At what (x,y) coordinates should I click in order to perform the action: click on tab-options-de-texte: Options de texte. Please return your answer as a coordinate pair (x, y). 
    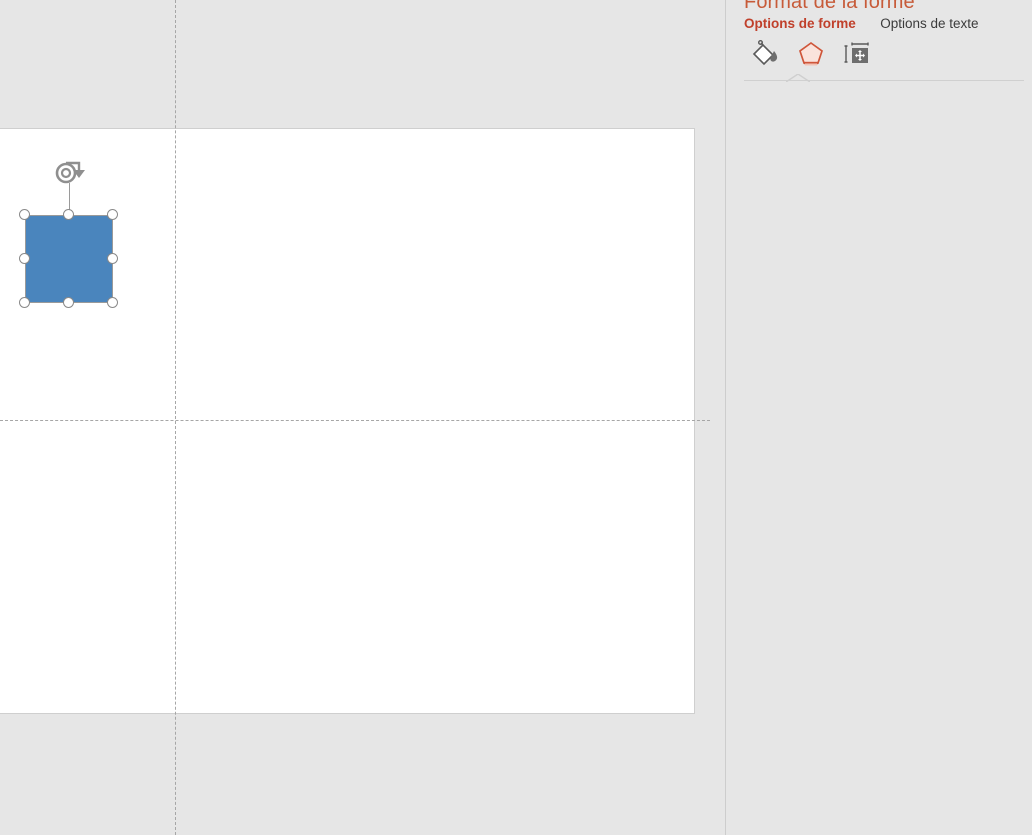
    Looking at the image, I should click on (929, 23).